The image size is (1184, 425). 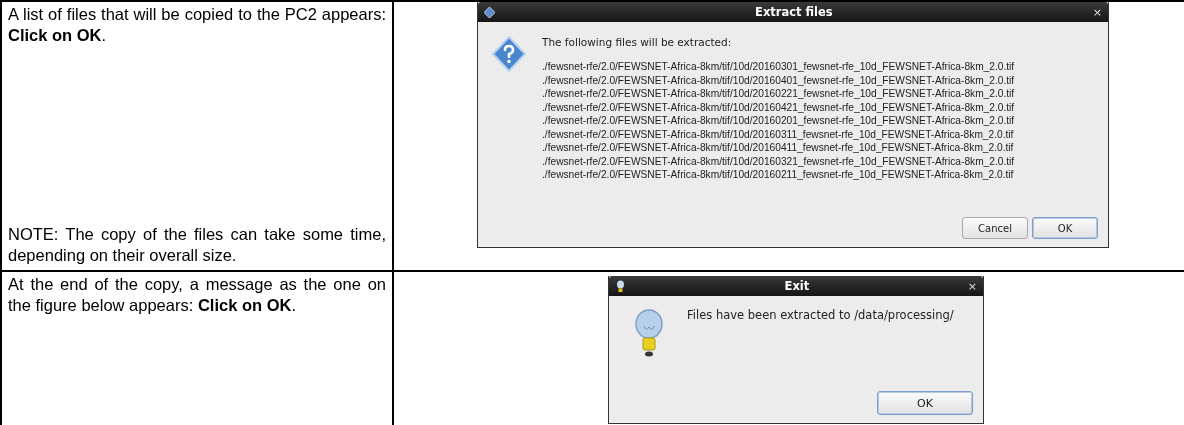 I want to click on file-path: ./fewsnet-rfe/2.0/FEWSNET-Africa-8km/tif/10d/20160401_fewsnet-rfe_10d_FEWSNET-Africa-8km_2.0.tif, so click(x=779, y=80).